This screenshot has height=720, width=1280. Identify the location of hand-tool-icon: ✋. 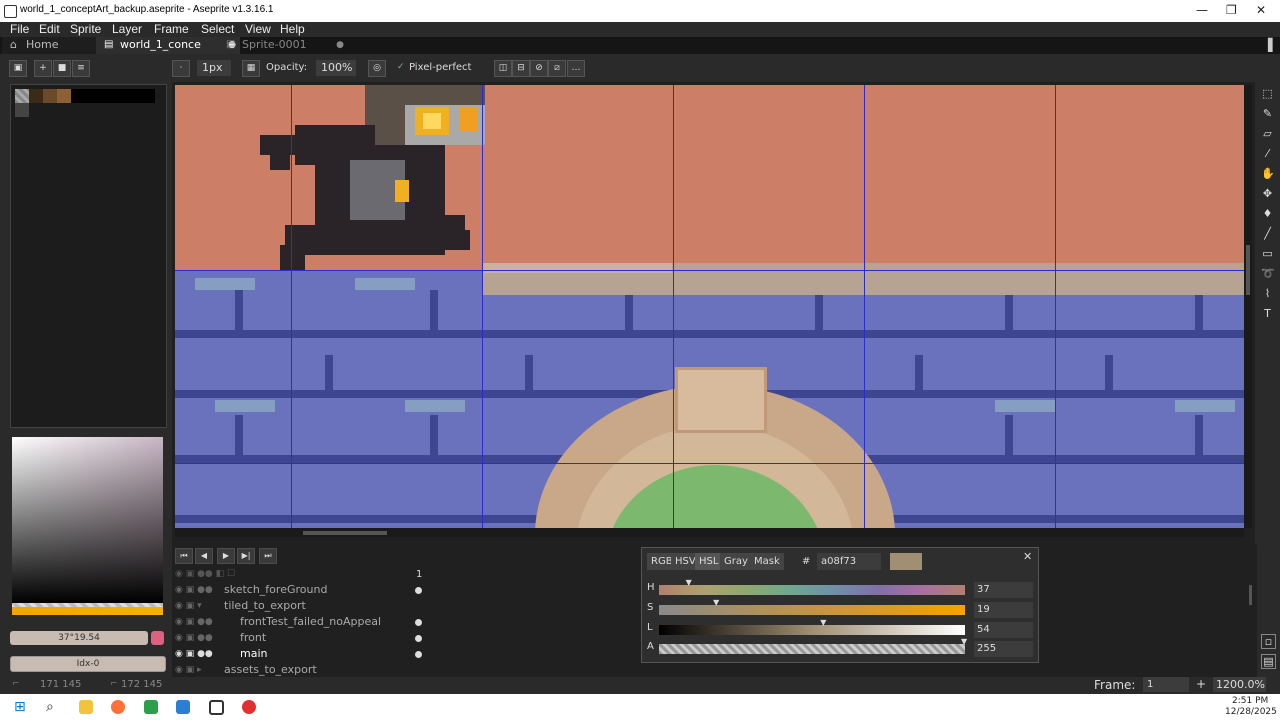
(1268, 173).